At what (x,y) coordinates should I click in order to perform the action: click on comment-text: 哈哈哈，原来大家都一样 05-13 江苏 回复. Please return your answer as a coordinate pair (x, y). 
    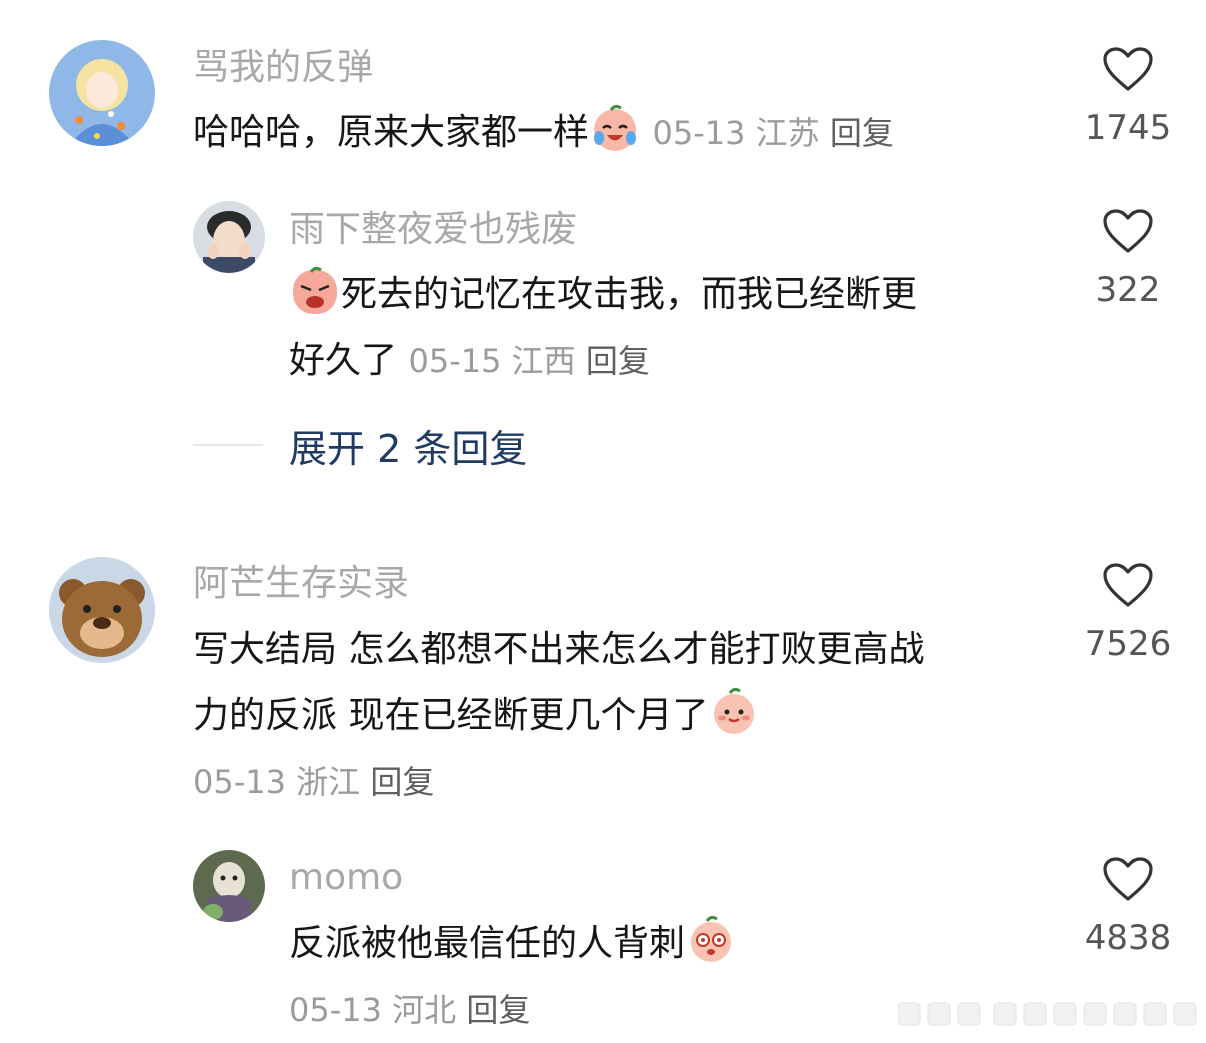
    Looking at the image, I should click on (633, 133).